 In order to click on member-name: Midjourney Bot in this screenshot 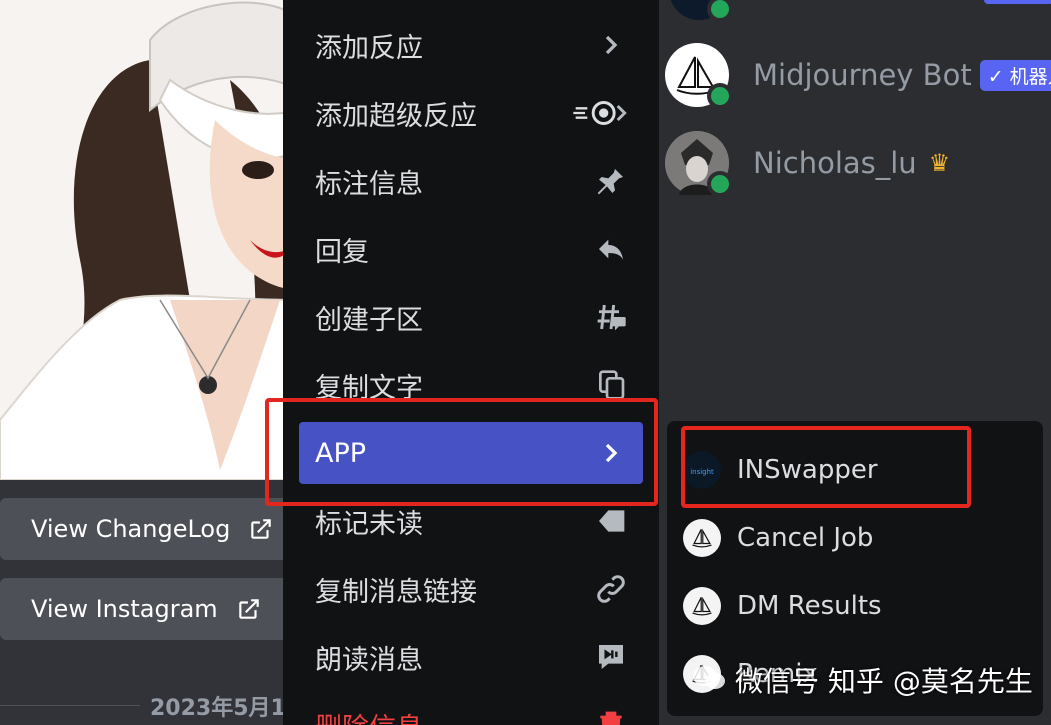, I will do `click(862, 75)`.